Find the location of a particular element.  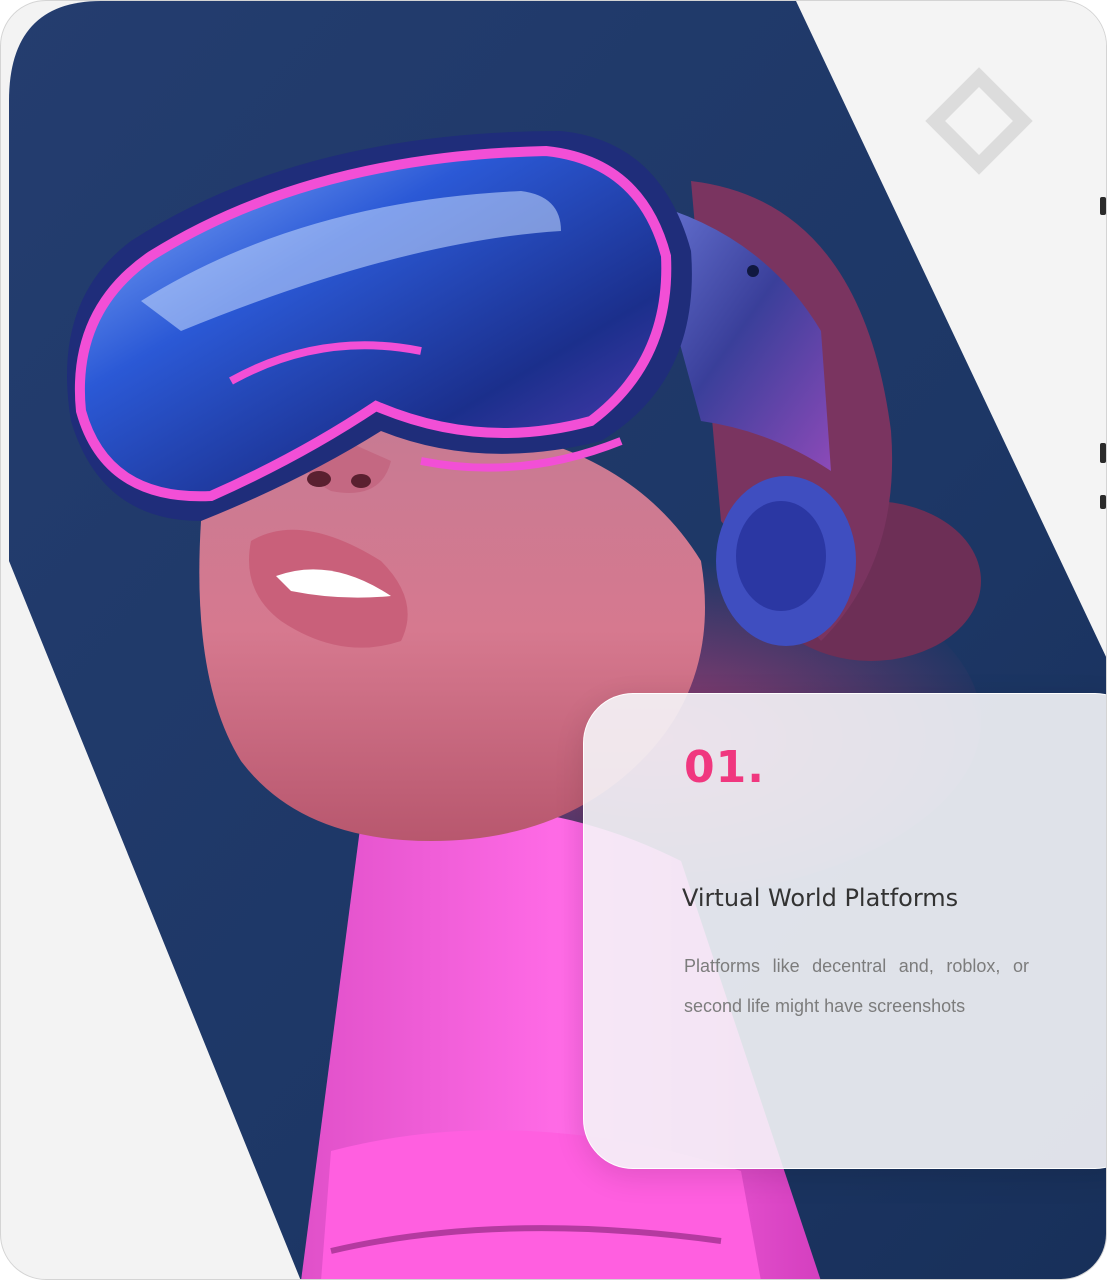

card-title: Virtual World Platforms is located at coordinates (820, 898).